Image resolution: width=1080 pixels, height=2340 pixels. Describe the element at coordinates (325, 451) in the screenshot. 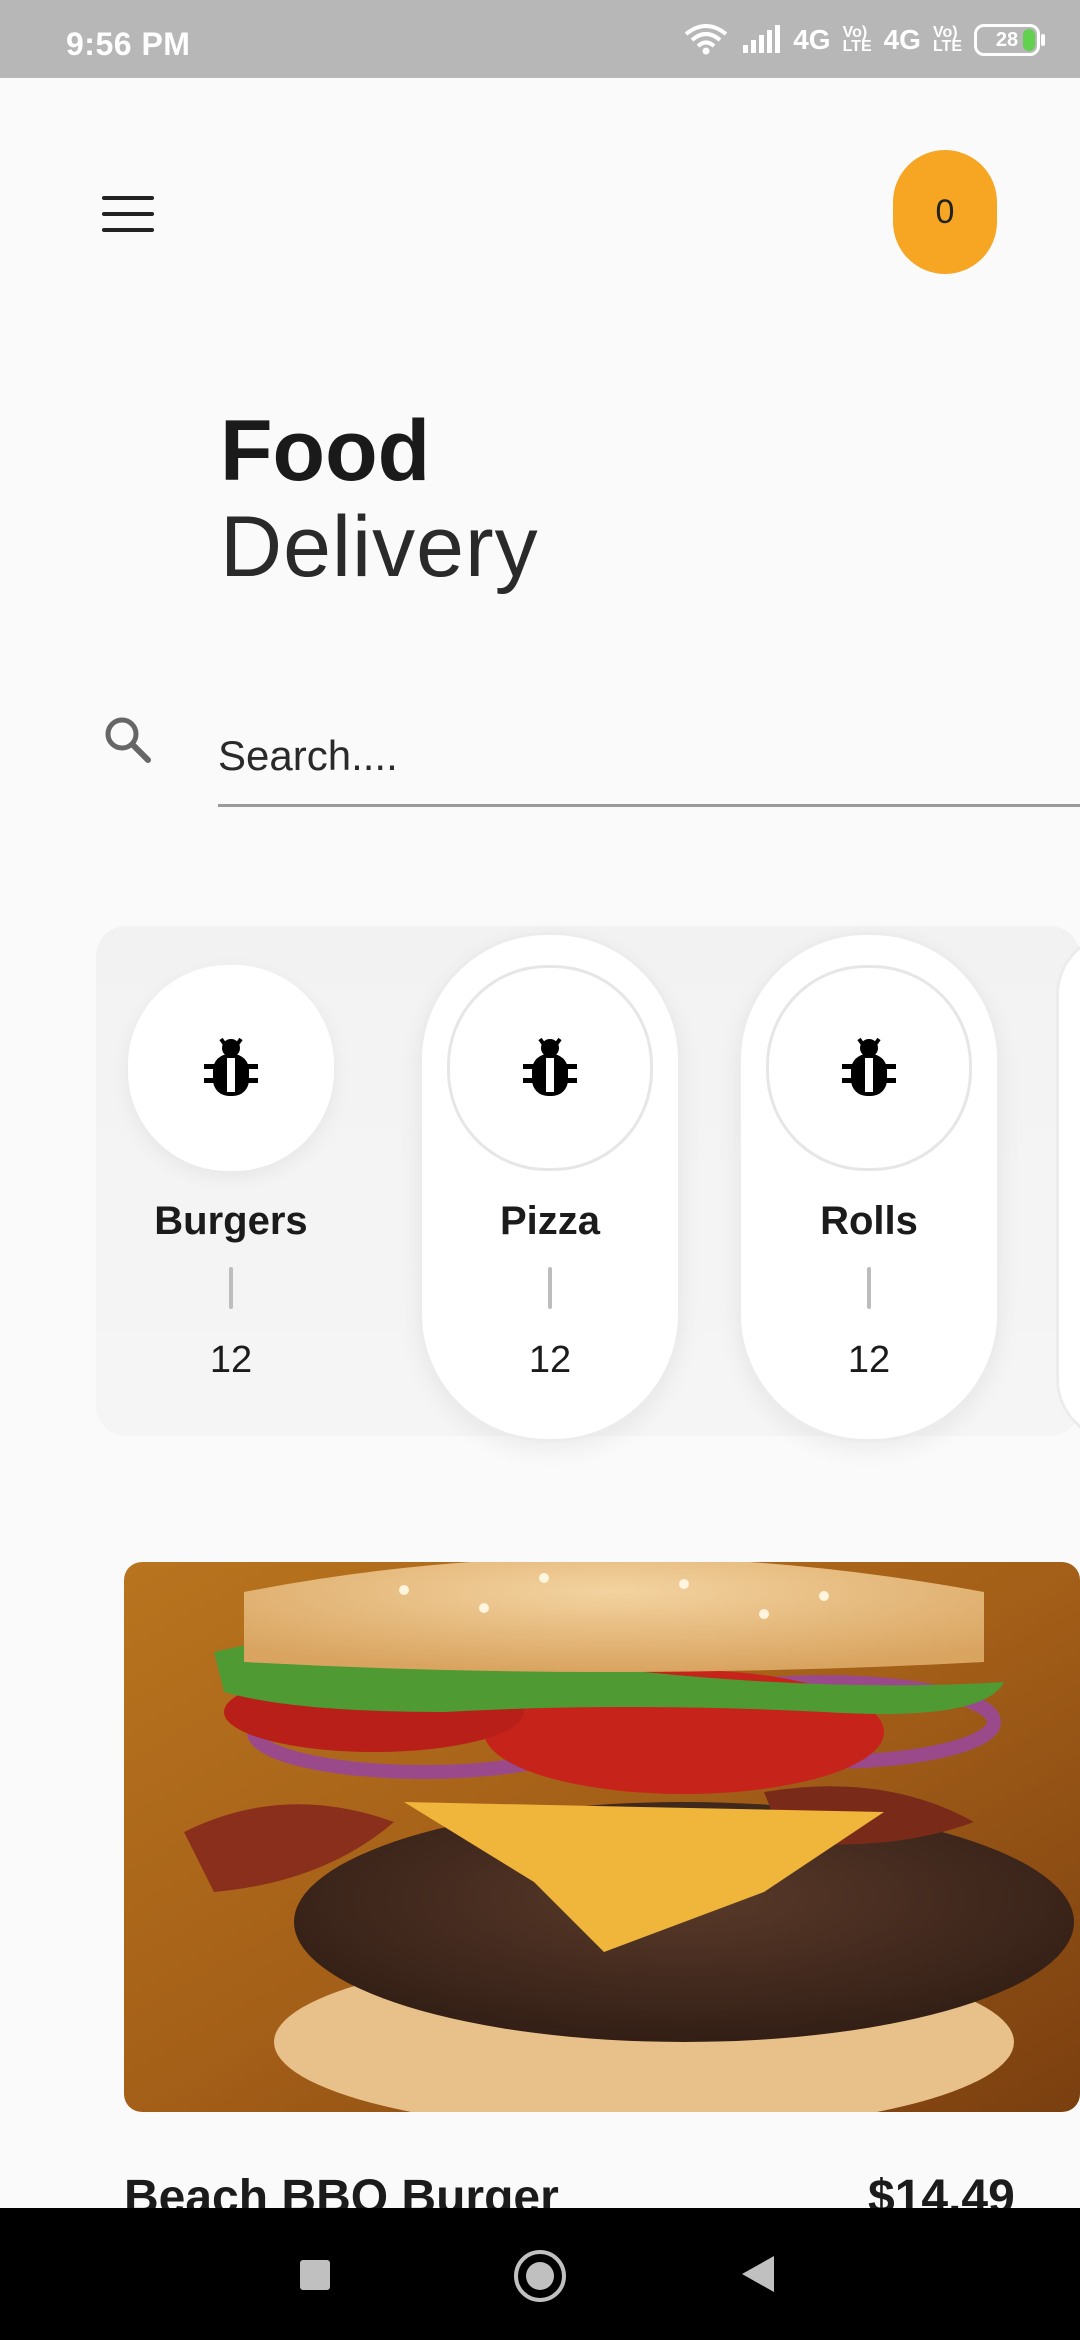

I see `page-title: Food` at that location.